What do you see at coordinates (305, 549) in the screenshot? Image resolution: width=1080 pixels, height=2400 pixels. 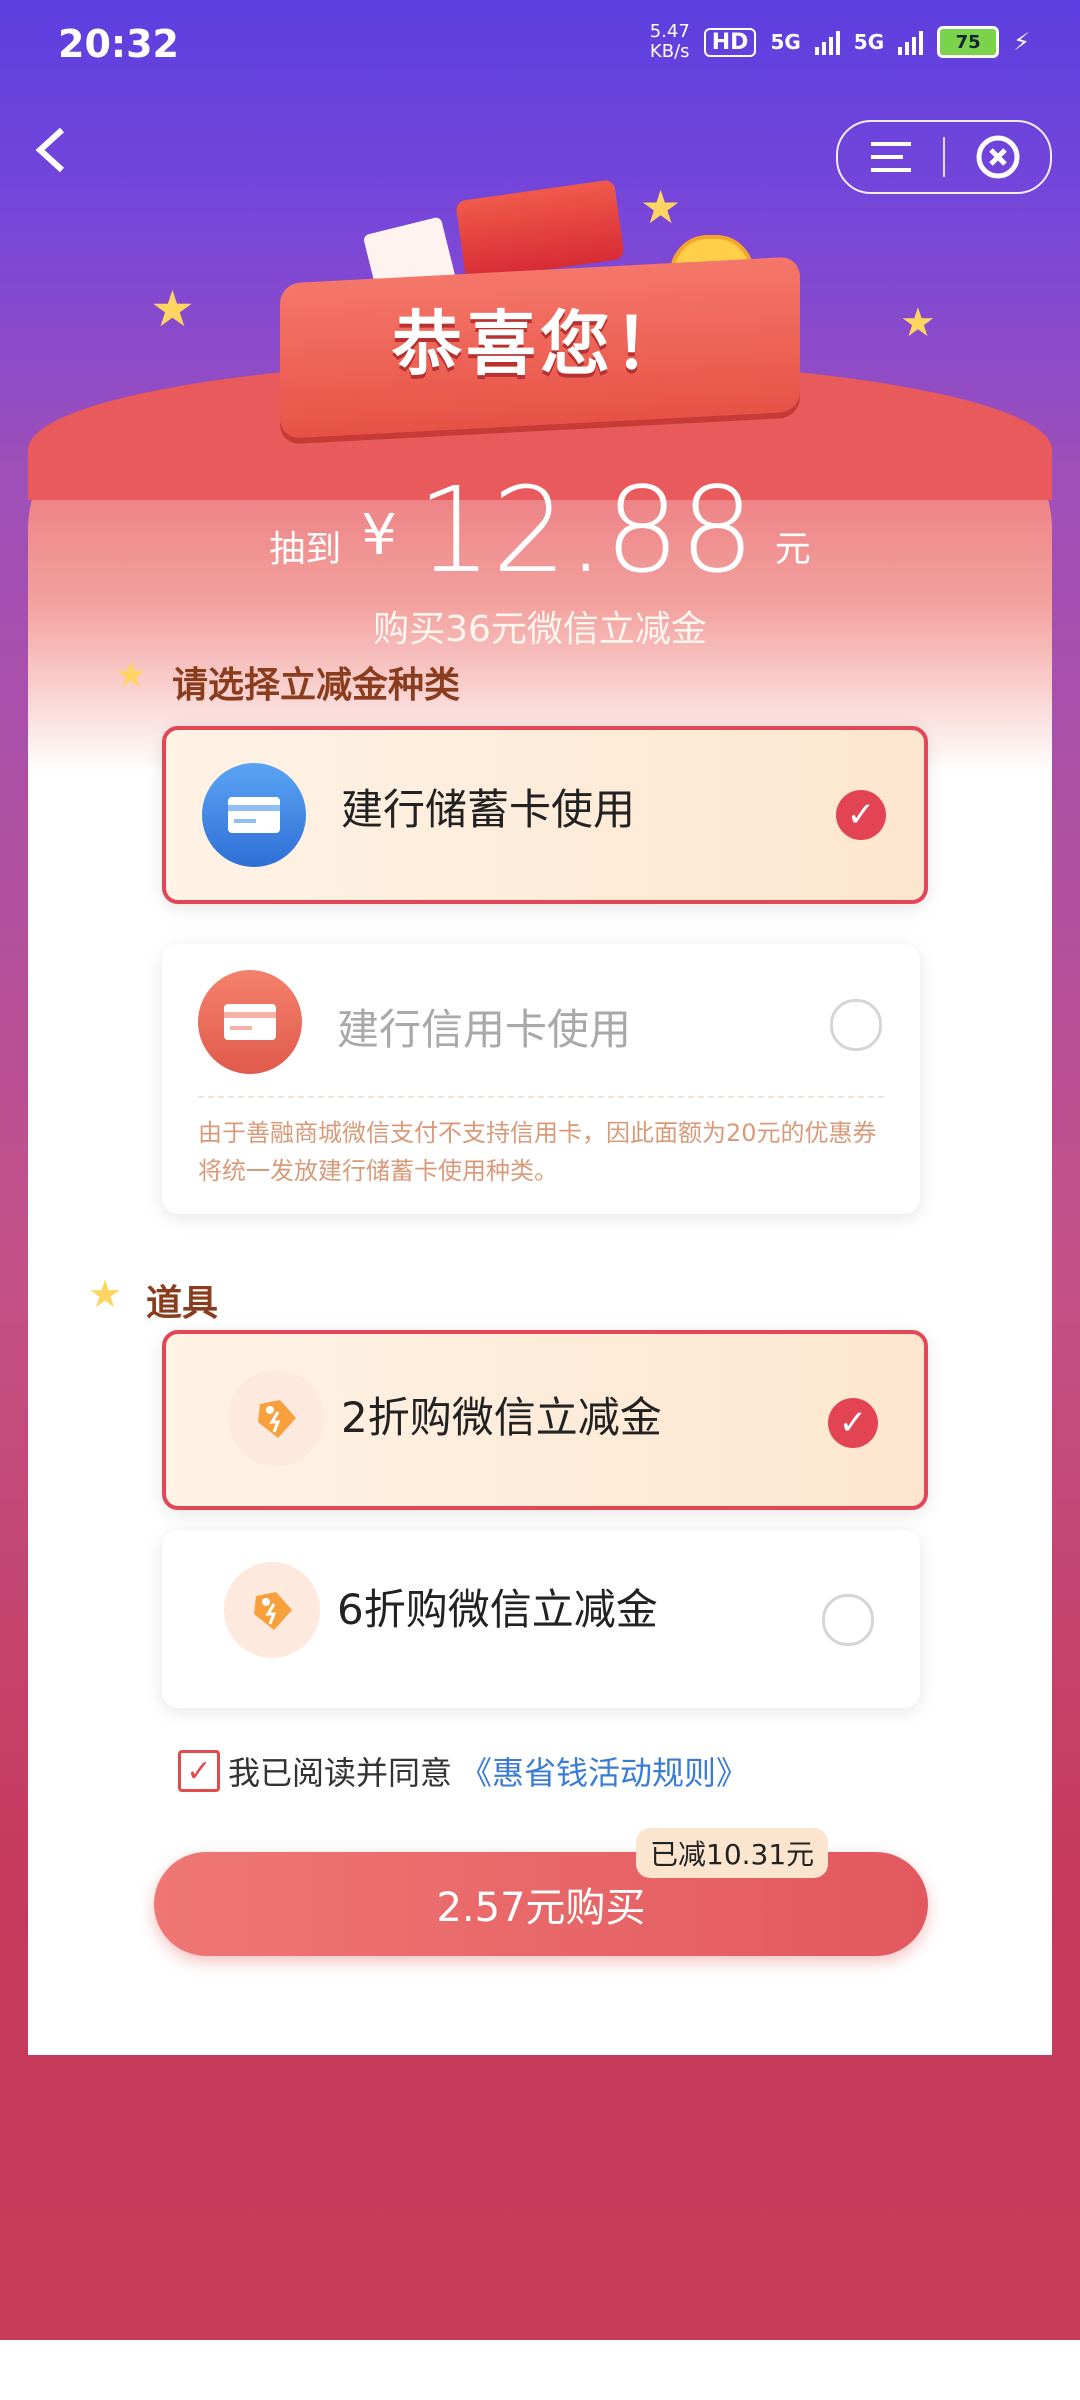 I see `prize-label: 抽到` at bounding box center [305, 549].